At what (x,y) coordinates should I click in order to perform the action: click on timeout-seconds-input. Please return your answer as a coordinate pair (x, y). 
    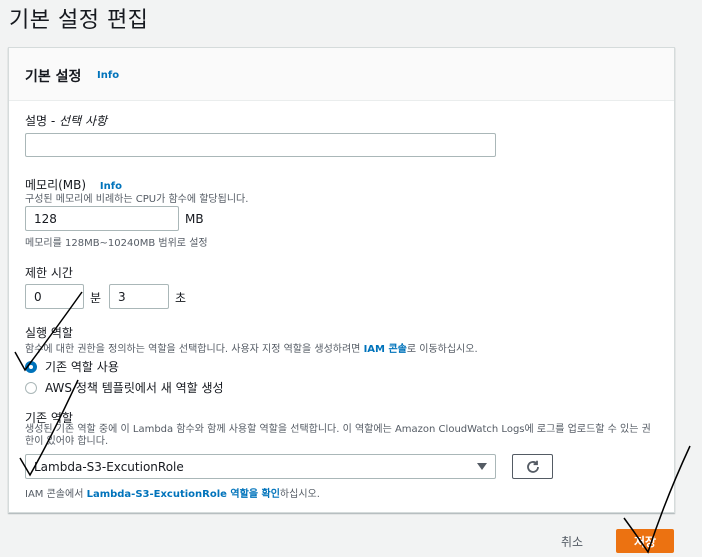
    Looking at the image, I should click on (139, 296).